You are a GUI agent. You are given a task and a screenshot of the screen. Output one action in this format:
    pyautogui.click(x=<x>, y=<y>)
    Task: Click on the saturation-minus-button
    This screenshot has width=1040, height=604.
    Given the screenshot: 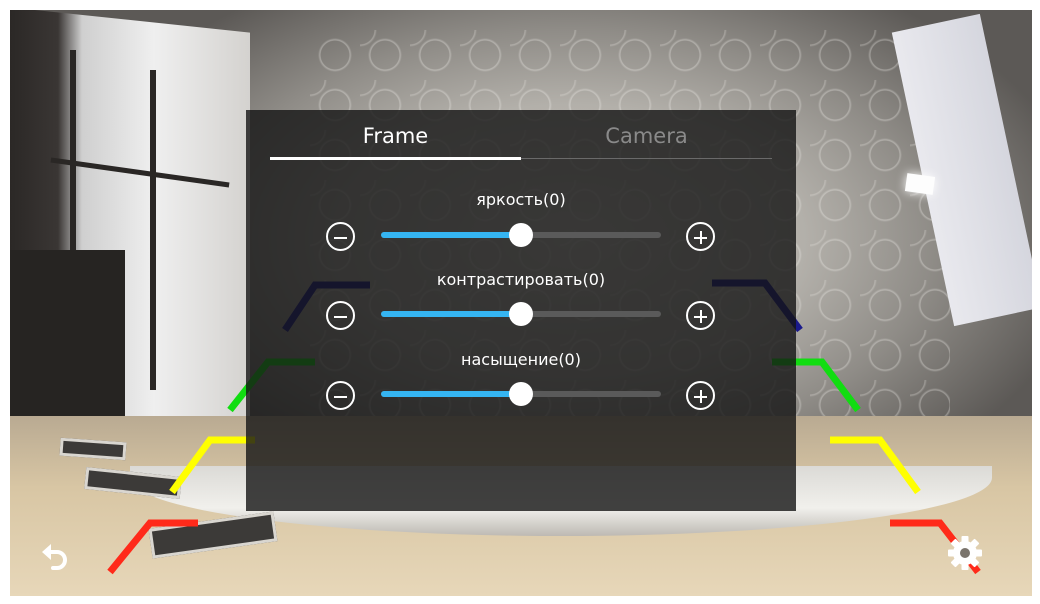 What is the action you would take?
    pyautogui.click(x=340, y=395)
    